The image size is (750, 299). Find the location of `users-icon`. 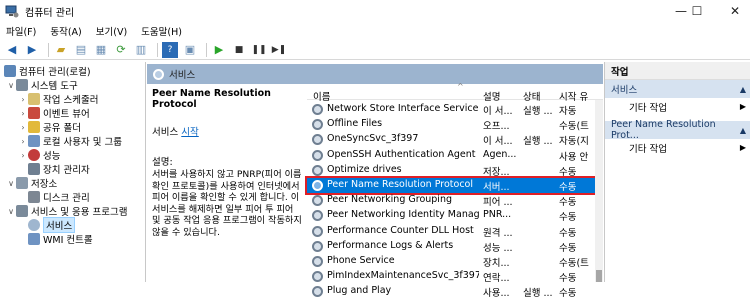

users-icon is located at coordinates (34, 141).